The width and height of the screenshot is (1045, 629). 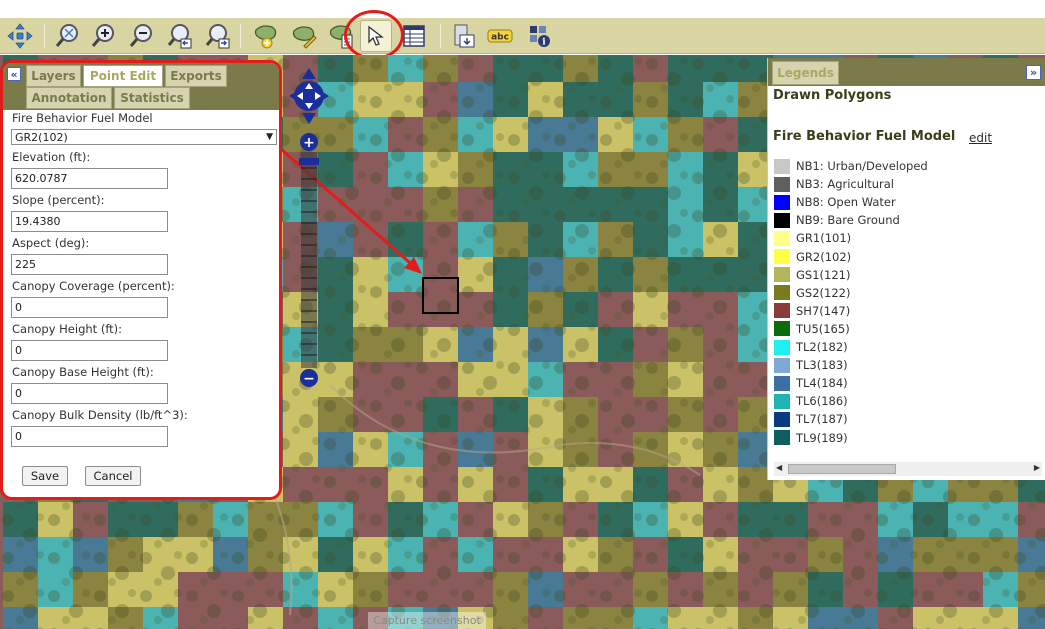 I want to click on zoom-slider-track, so click(x=309, y=260).